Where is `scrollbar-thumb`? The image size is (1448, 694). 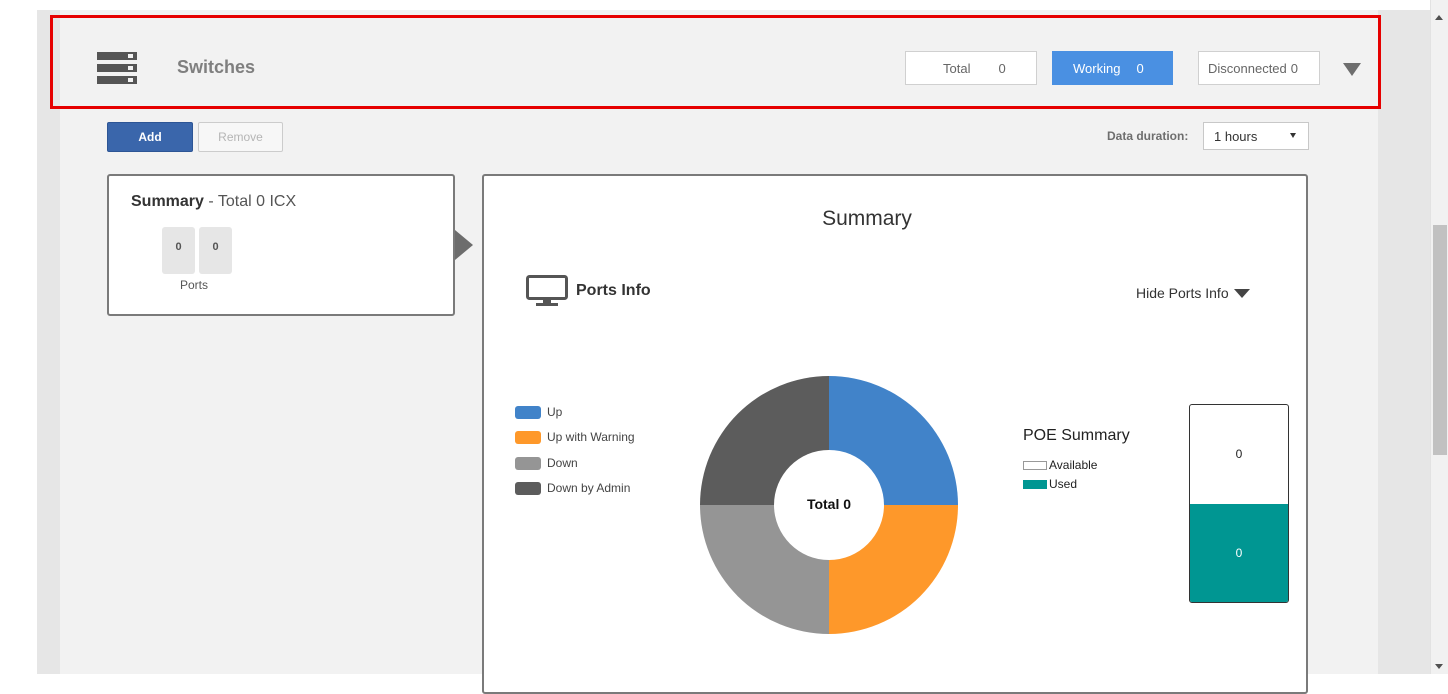 scrollbar-thumb is located at coordinates (1440, 340).